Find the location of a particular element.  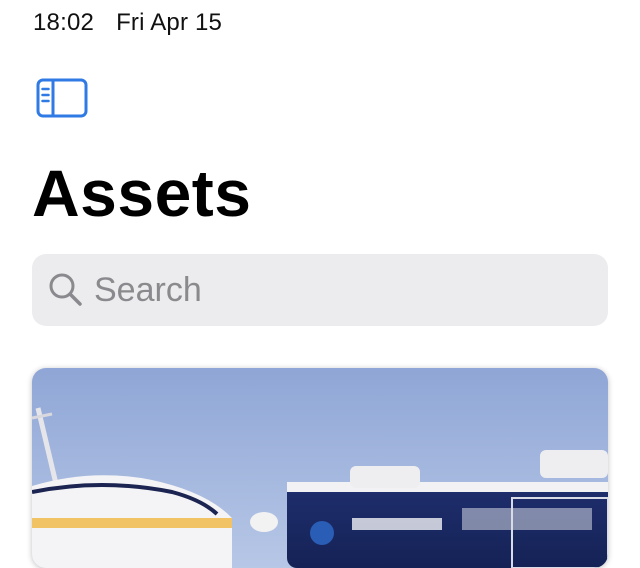

sidebar-left-icon is located at coordinates (62, 98).